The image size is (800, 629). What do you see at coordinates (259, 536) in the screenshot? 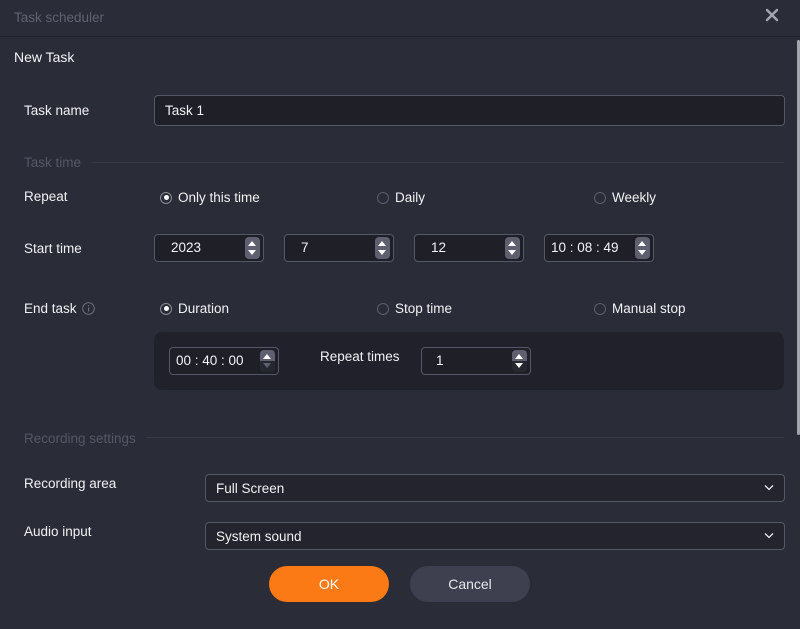
I see `audio-input-value: System sound` at bounding box center [259, 536].